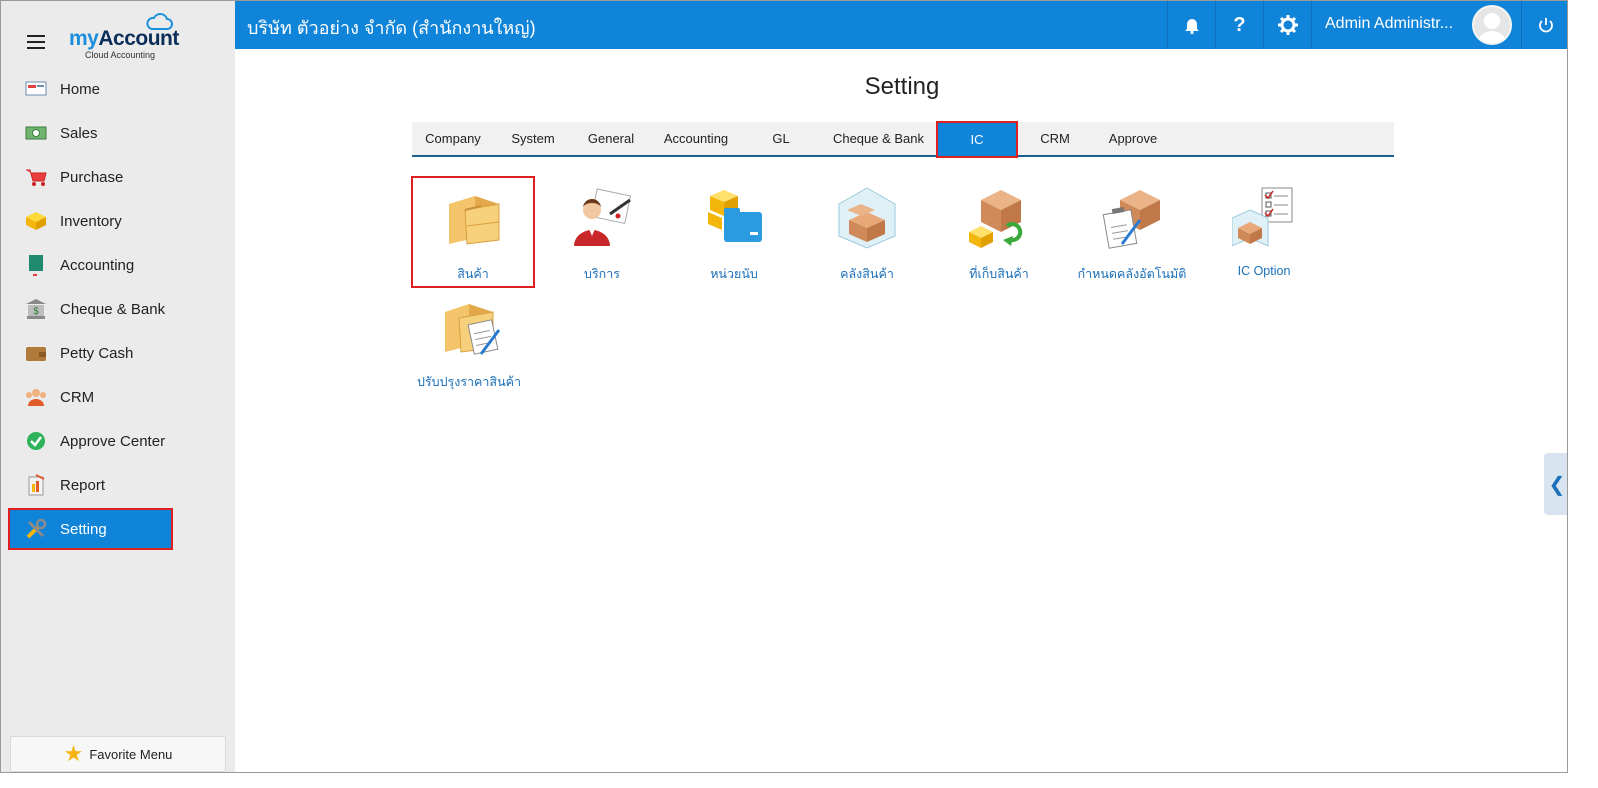 This screenshot has width=1598, height=788. I want to click on logo-text: myAccount, so click(124, 38).